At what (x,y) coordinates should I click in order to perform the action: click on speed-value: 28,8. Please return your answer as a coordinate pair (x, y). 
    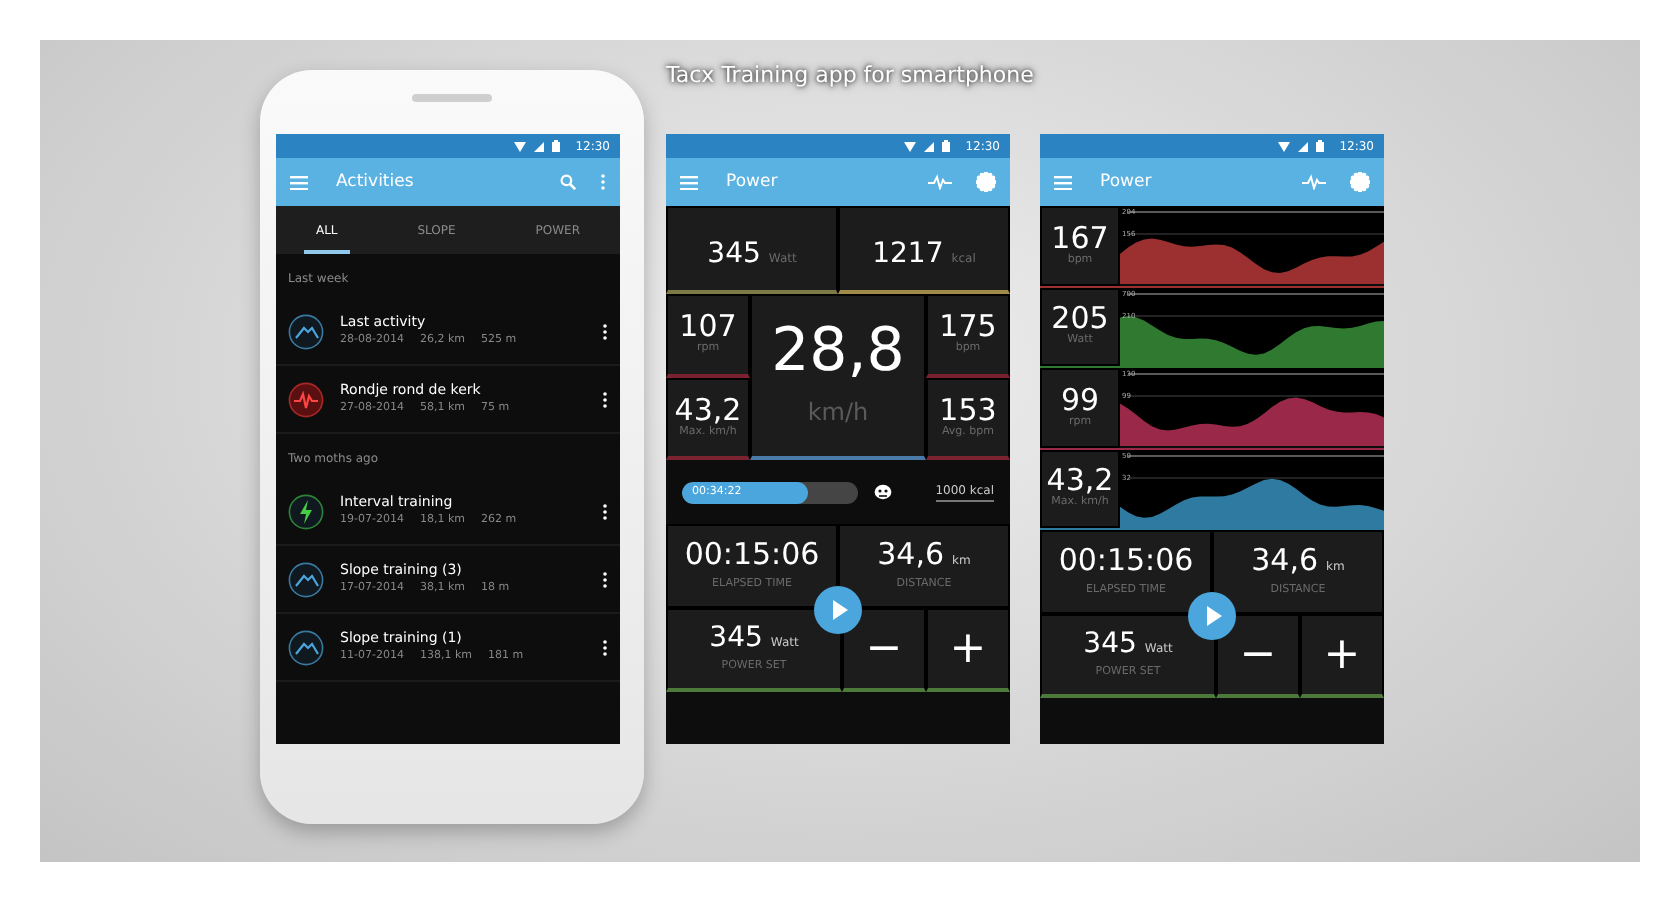
    Looking at the image, I should click on (838, 352).